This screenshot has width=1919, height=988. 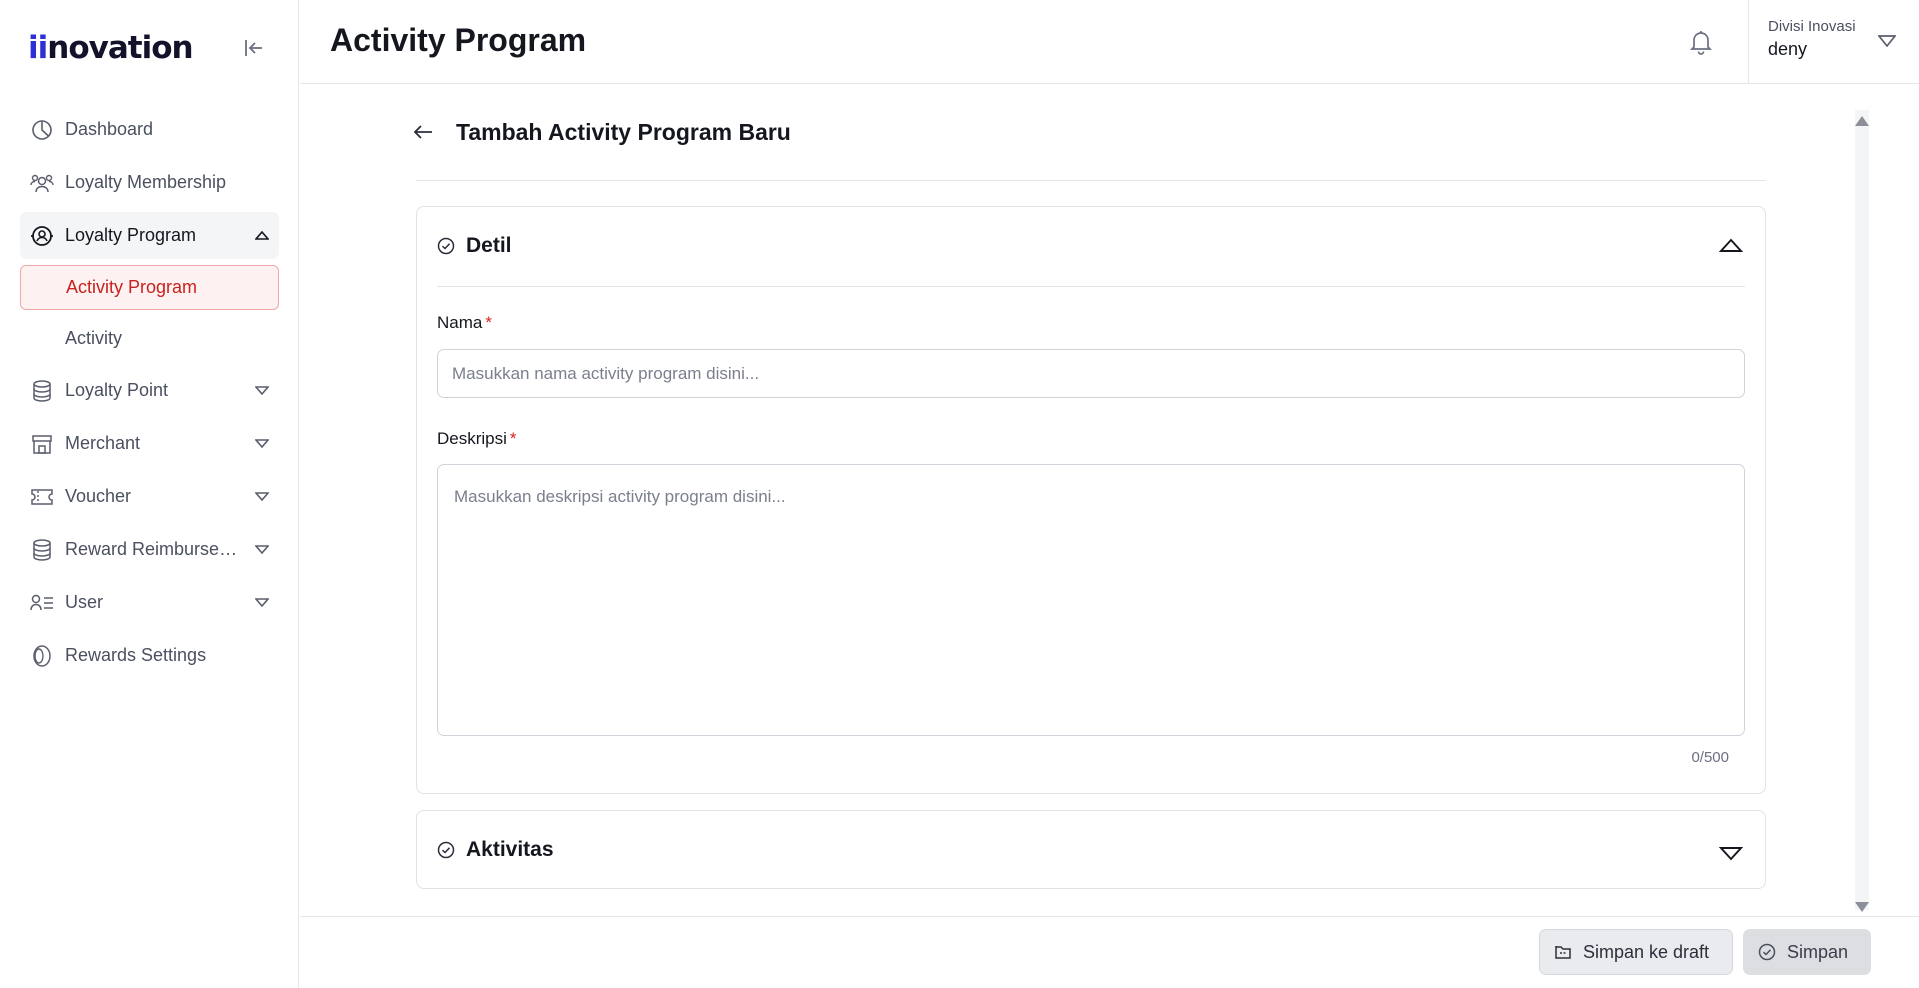 I want to click on page-title: Activity Program, so click(x=458, y=40).